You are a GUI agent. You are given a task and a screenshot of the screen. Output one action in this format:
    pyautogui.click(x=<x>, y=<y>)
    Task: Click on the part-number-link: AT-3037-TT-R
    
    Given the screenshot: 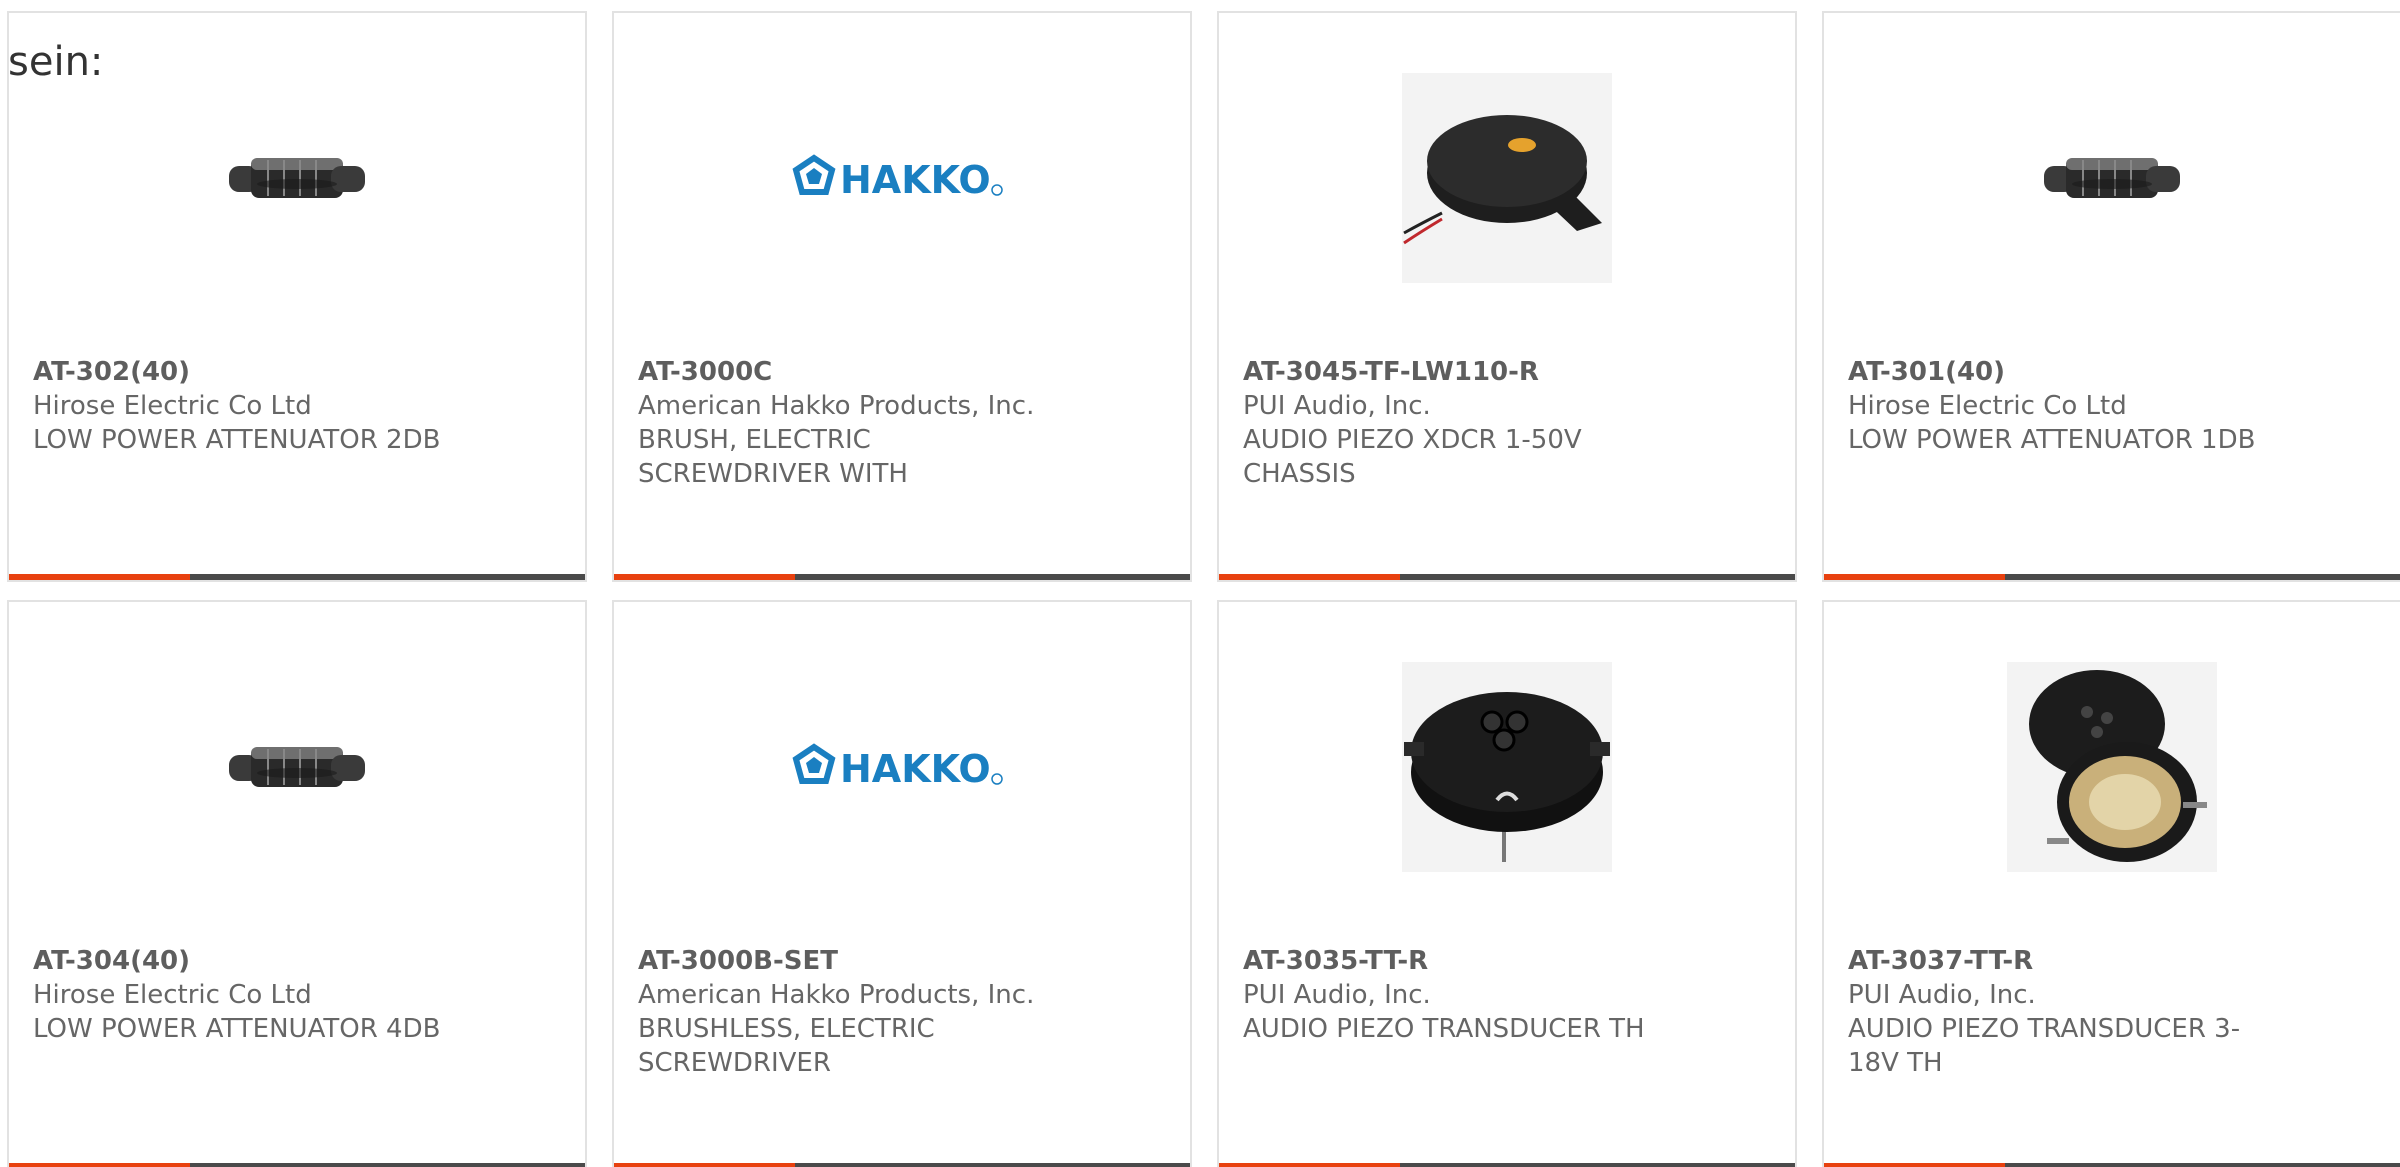 What is the action you would take?
    pyautogui.click(x=2112, y=961)
    